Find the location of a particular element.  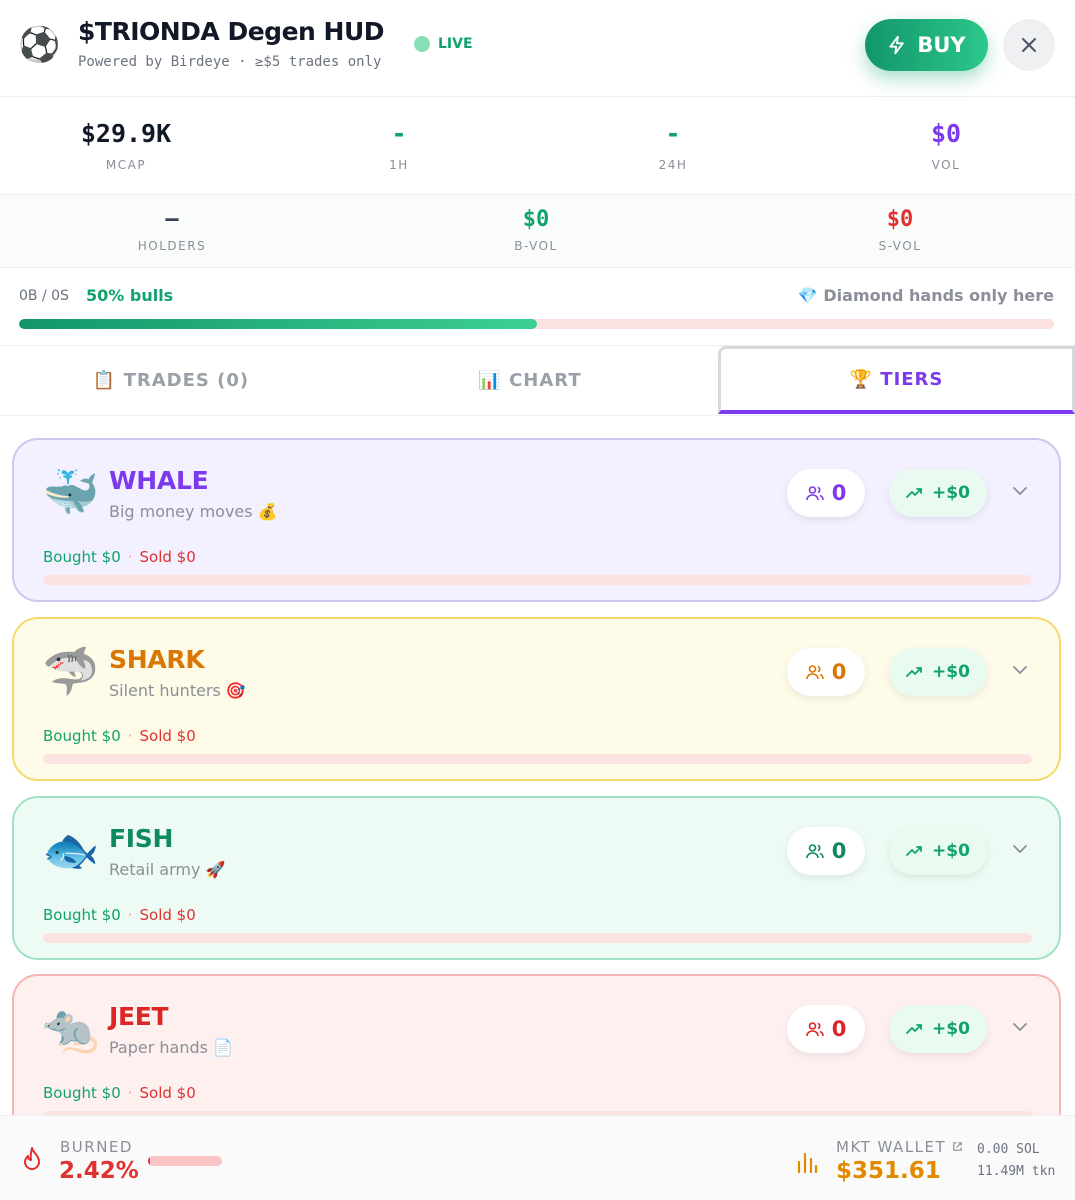

bulls-percentage: 50% bulls is located at coordinates (130, 295).